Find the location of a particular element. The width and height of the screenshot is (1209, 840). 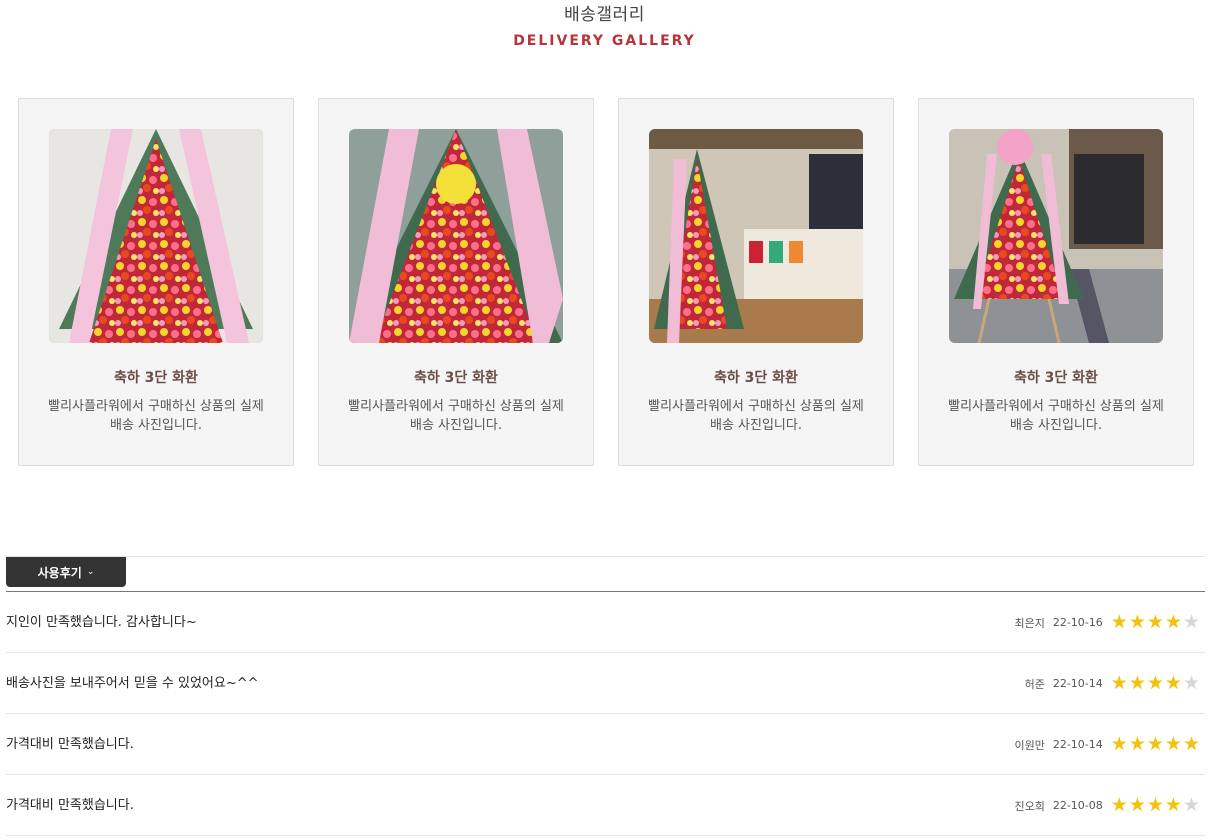

review-meta: 최은지 22-10-16 ★ ★ ★ ★ ★ is located at coordinates (1107, 622).